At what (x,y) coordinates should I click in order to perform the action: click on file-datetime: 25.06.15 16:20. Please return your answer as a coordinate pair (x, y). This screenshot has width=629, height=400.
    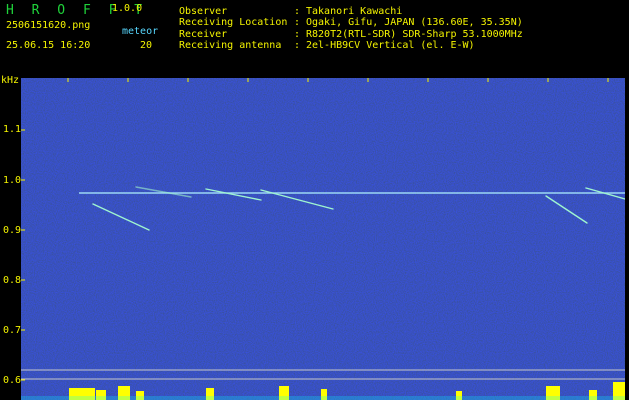
    Looking at the image, I should click on (48, 45).